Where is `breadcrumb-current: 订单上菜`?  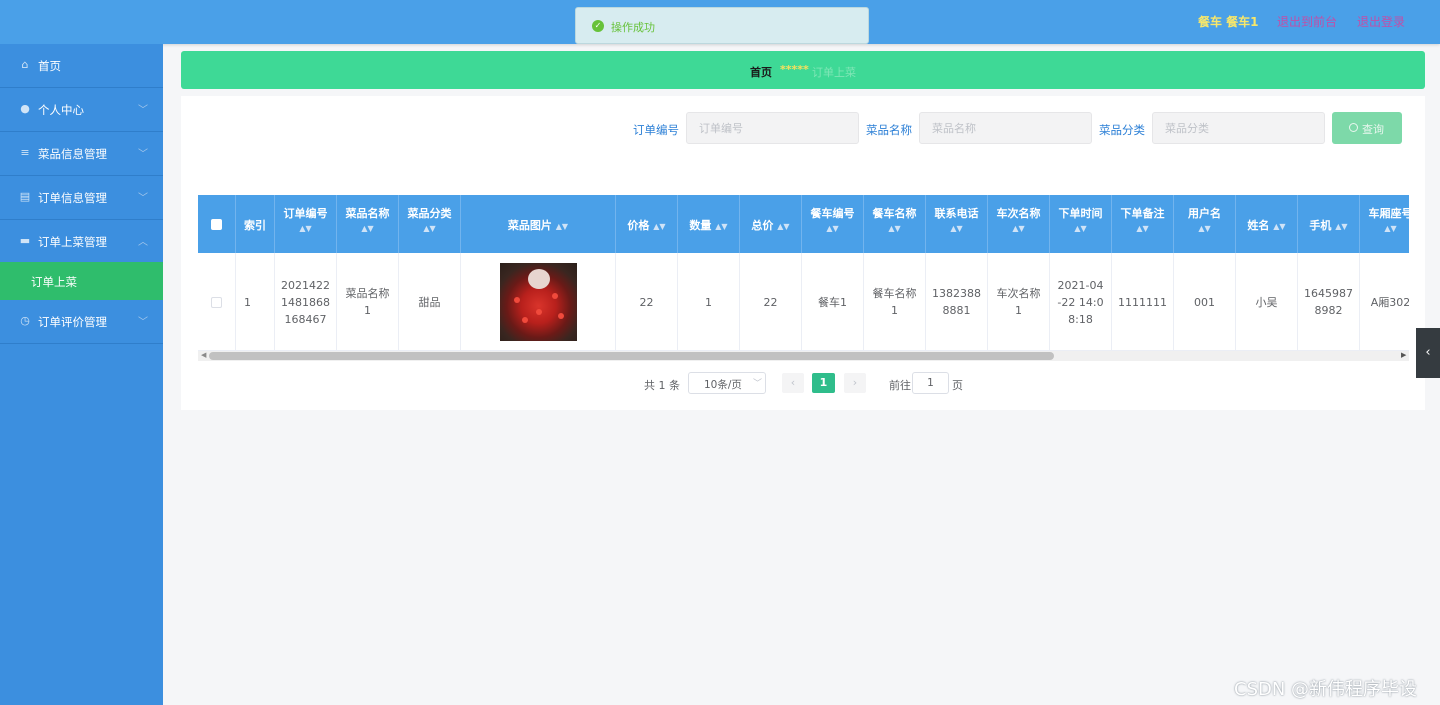 breadcrumb-current: 订单上菜 is located at coordinates (834, 72).